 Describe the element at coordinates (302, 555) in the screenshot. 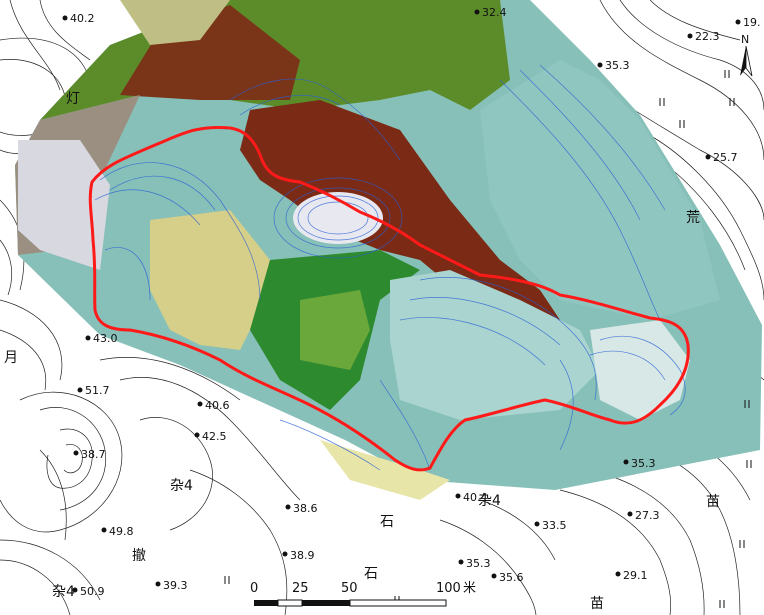

I see `svg-text: 38.9` at that location.